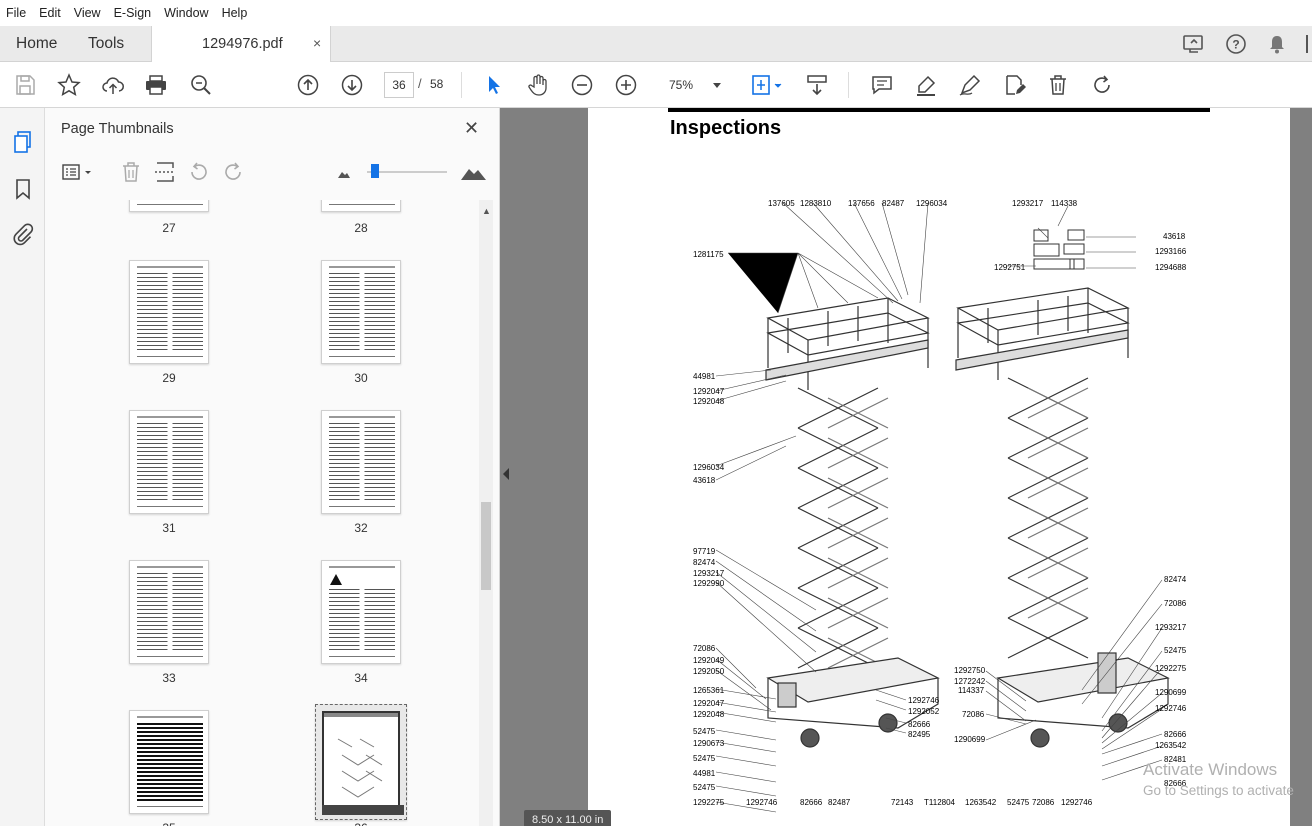 The width and height of the screenshot is (1312, 826). What do you see at coordinates (970, 85) in the screenshot?
I see `sign-pen-icon` at bounding box center [970, 85].